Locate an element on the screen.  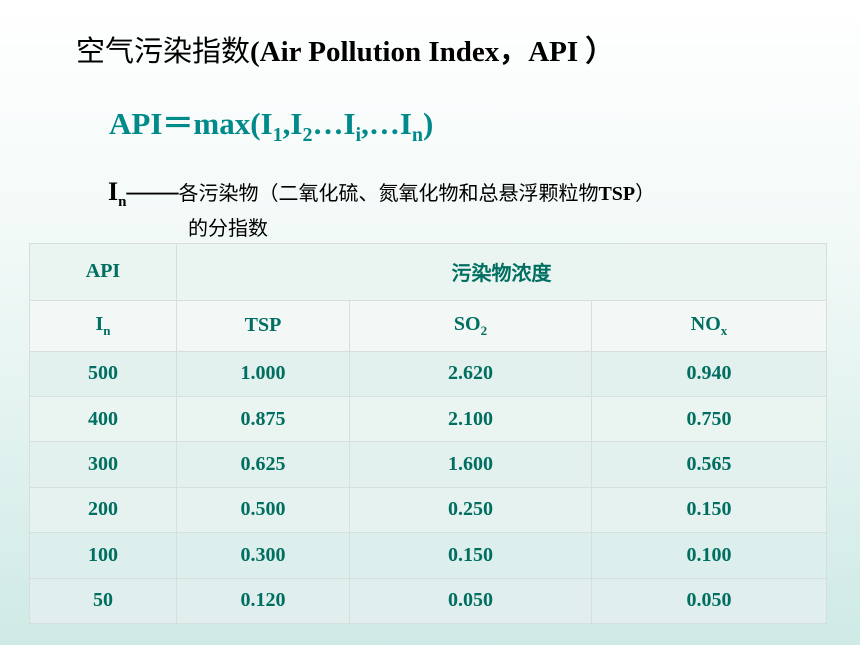
cell-api: 300 is located at coordinates (103, 464).